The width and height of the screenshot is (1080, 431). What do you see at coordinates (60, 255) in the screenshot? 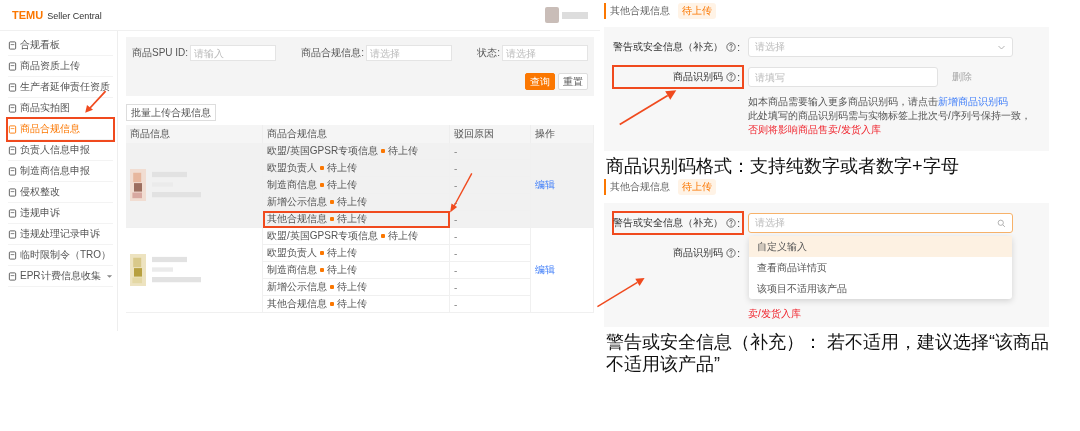
I see `sidebar-item: 临时限制令（TRO）` at bounding box center [60, 255].